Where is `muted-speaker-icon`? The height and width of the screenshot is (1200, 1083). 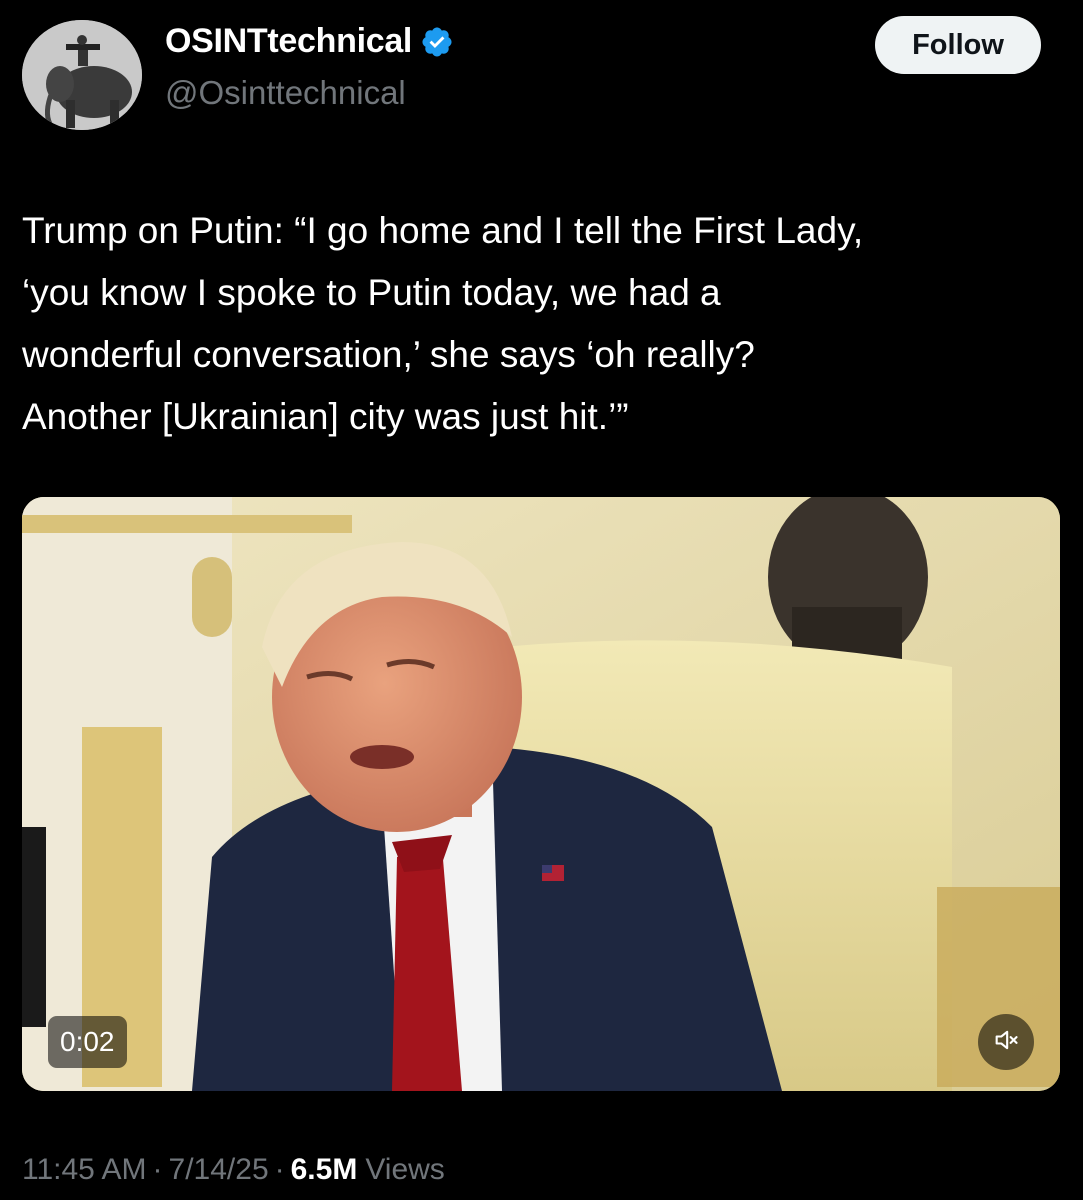
muted-speaker-icon is located at coordinates (1006, 1042).